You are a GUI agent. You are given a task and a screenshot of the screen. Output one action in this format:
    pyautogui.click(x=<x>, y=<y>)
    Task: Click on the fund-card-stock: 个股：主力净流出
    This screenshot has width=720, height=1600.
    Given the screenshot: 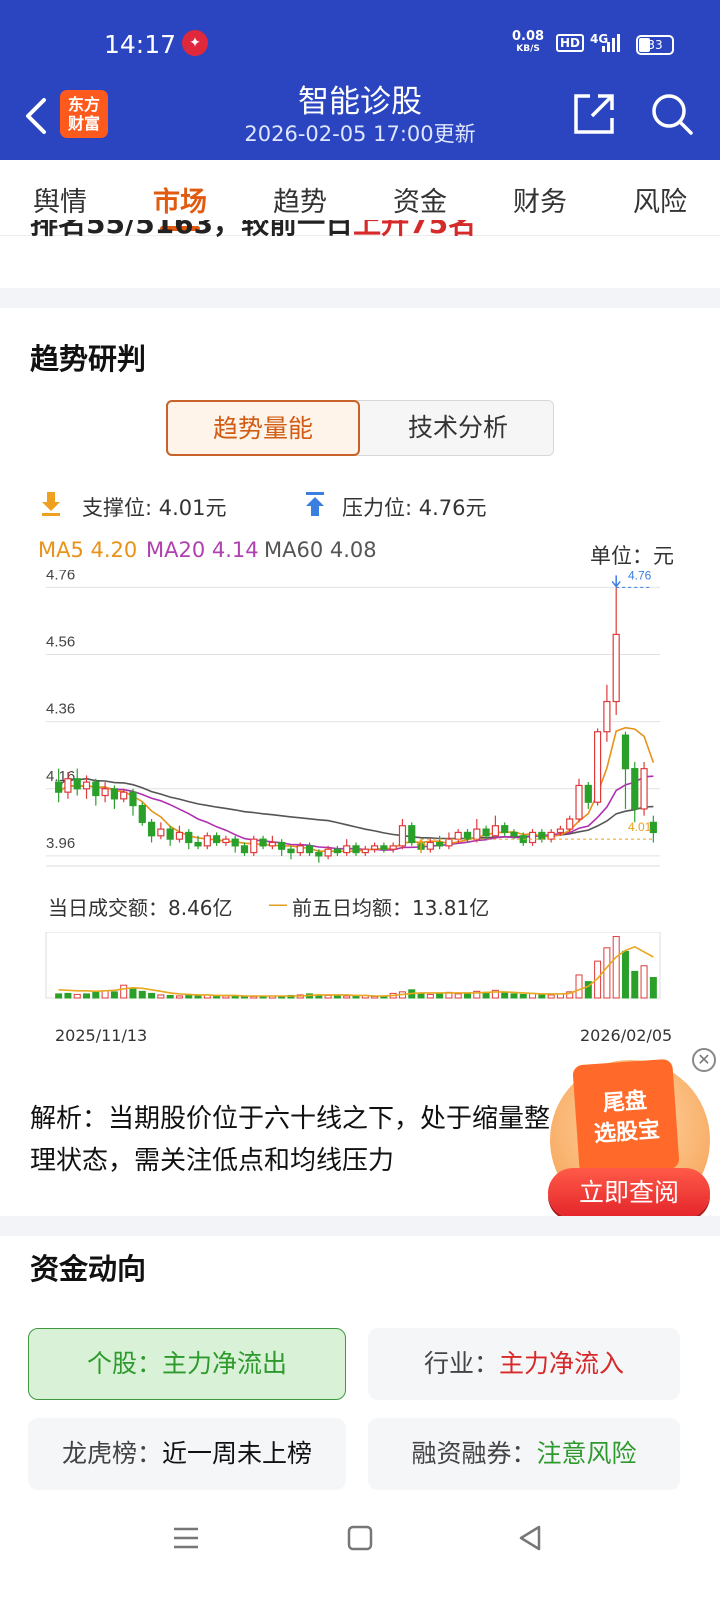 What is the action you would take?
    pyautogui.click(x=187, y=1364)
    